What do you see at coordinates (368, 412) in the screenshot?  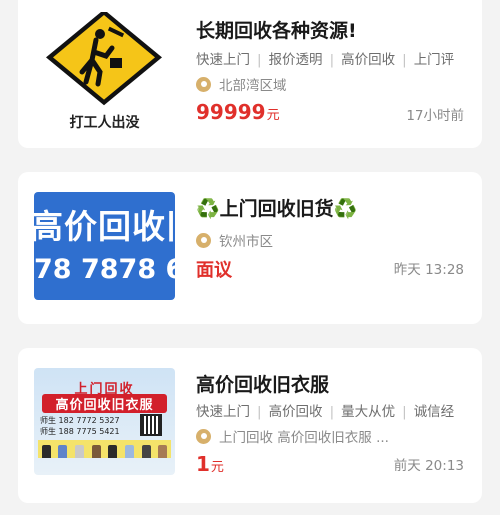 I see `tag: 量大从优` at bounding box center [368, 412].